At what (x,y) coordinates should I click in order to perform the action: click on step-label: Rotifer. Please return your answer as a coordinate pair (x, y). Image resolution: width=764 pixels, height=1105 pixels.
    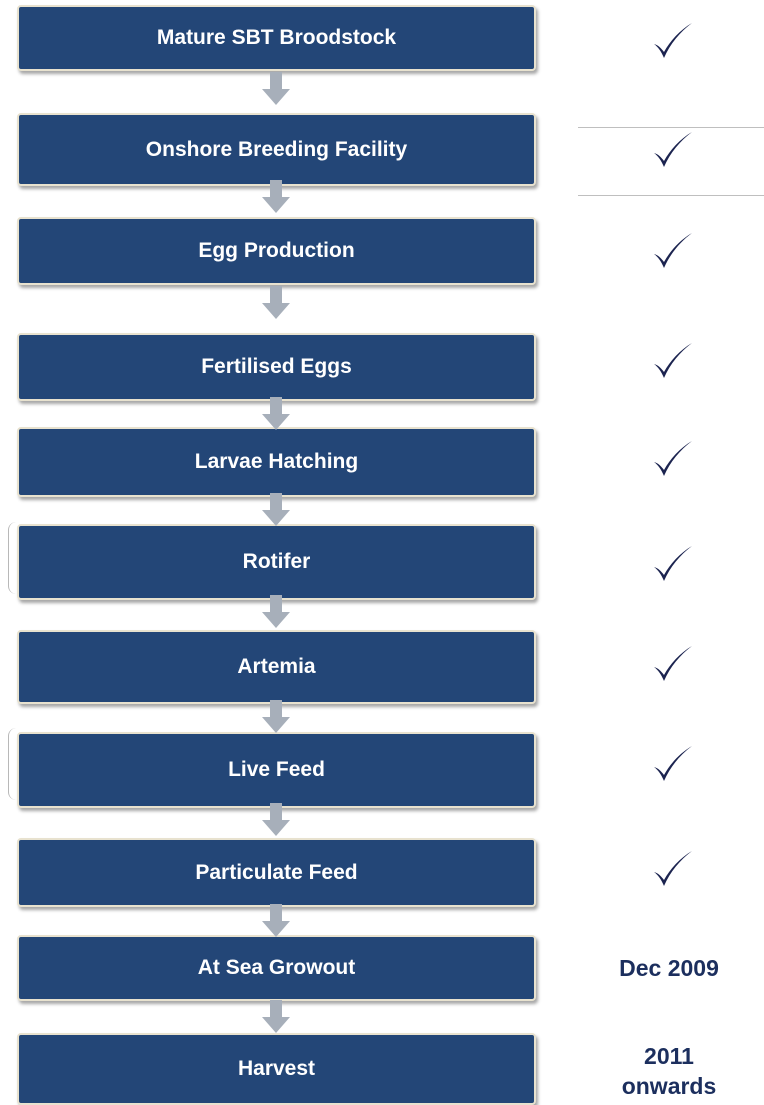
    Looking at the image, I should click on (276, 561).